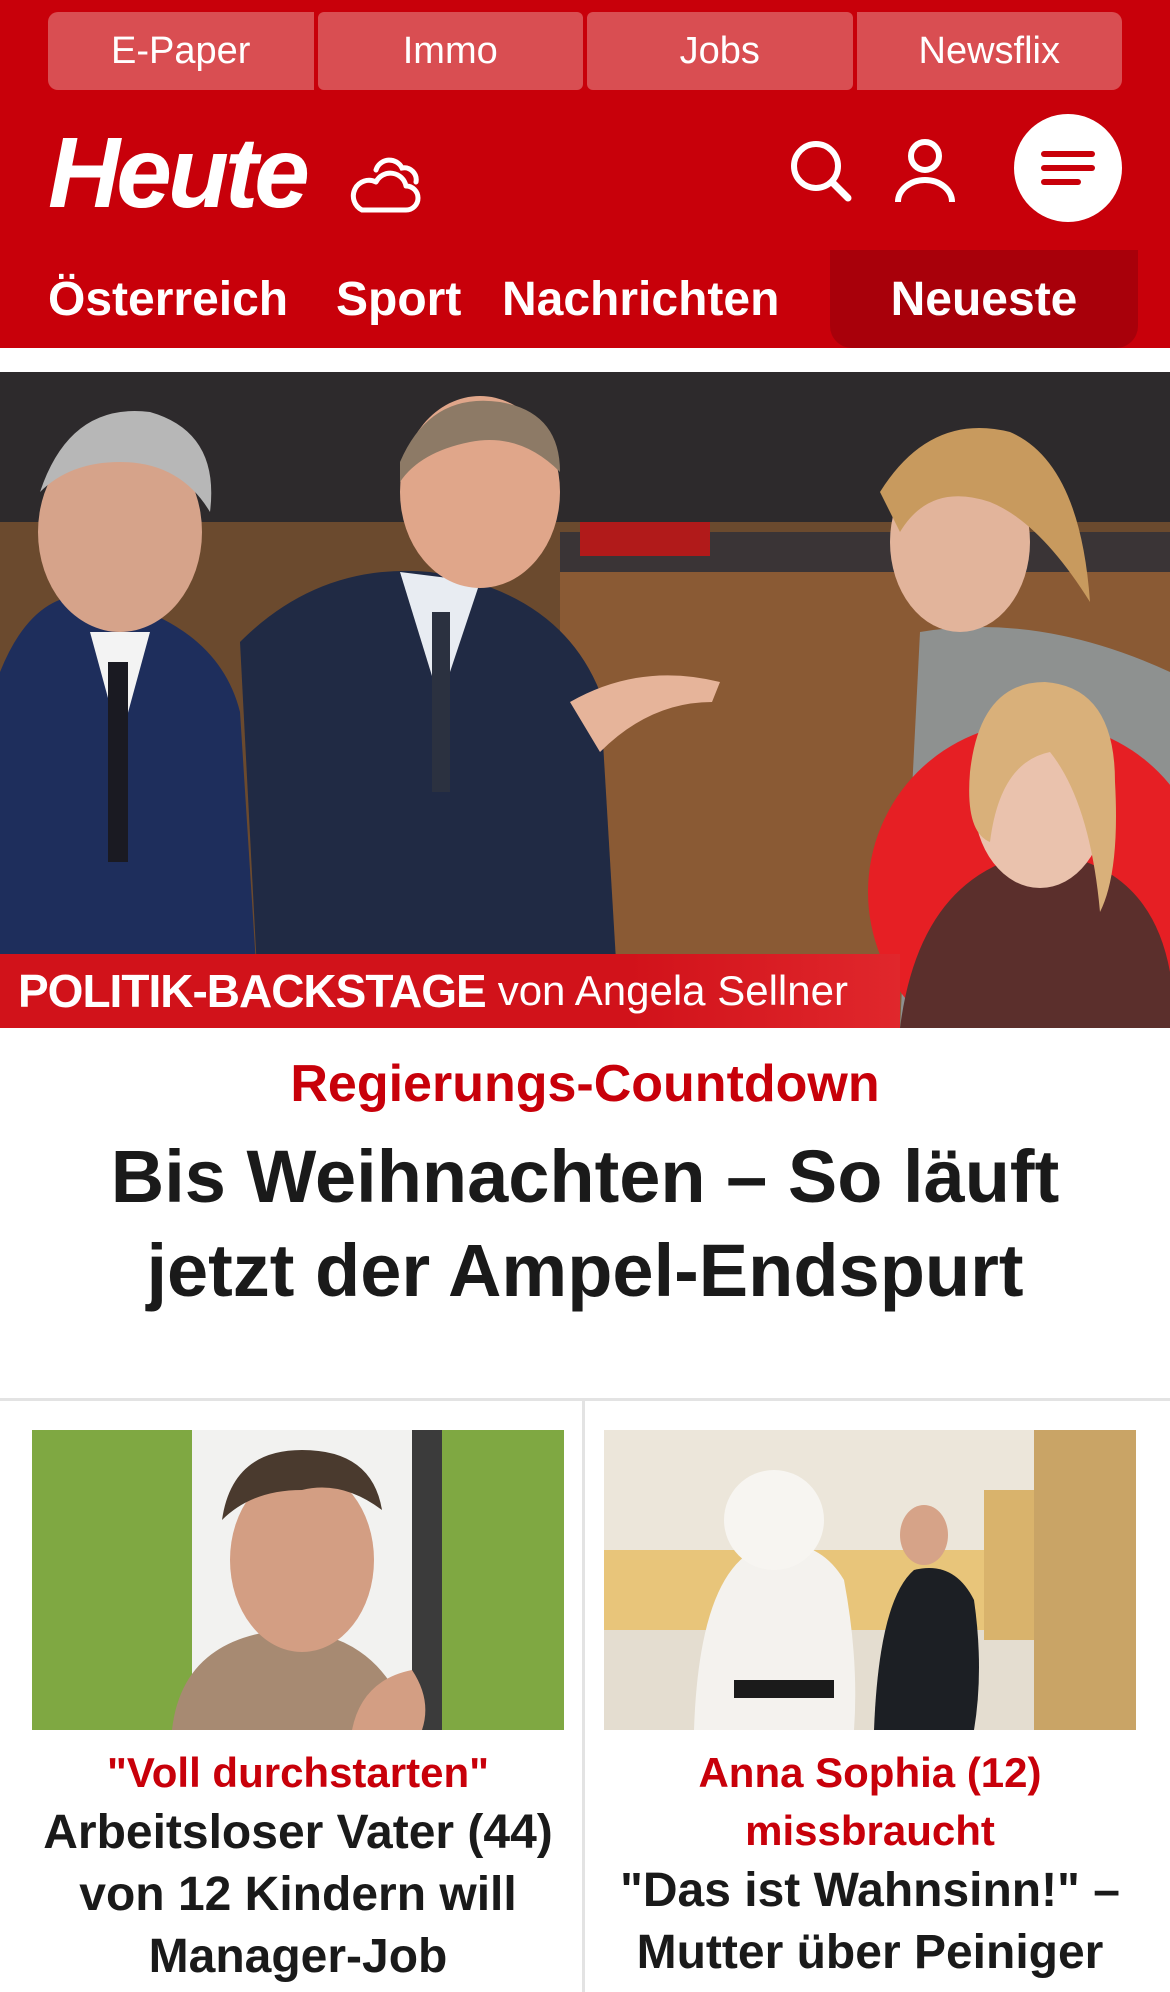 The image size is (1170, 1992). What do you see at coordinates (252, 991) in the screenshot?
I see `banner-label: POLITIK-BACKSTAGE` at bounding box center [252, 991].